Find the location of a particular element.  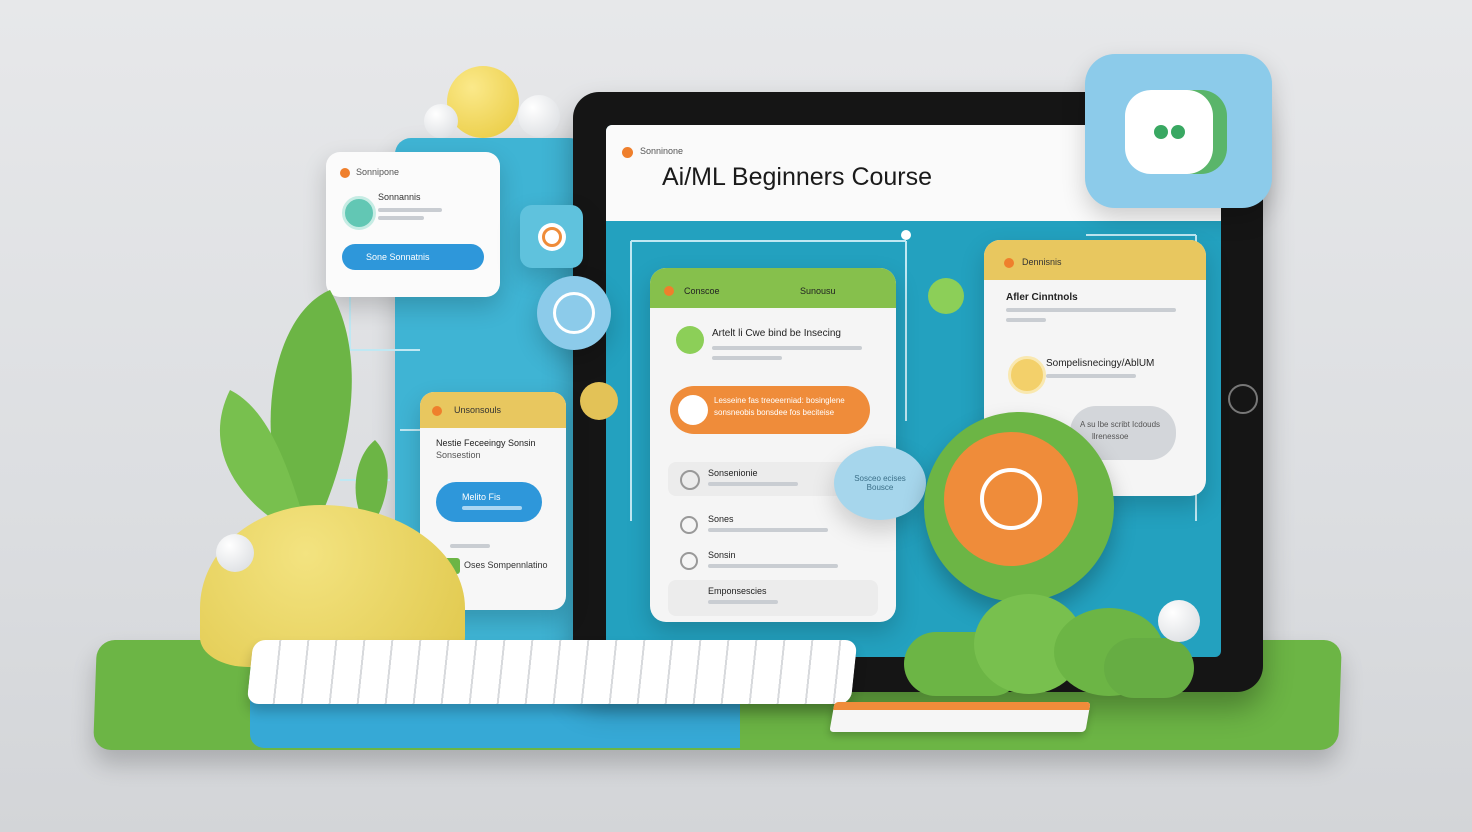

speech-bubble: Sosceo ecises Bousce is located at coordinates (880, 483).